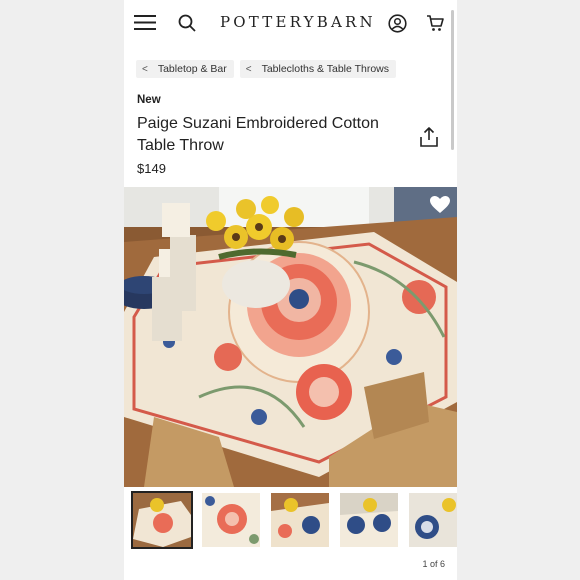 This screenshot has height=580, width=580. Describe the element at coordinates (192, 69) in the screenshot. I see `breadcrumb-label: Tabletop & Bar` at that location.